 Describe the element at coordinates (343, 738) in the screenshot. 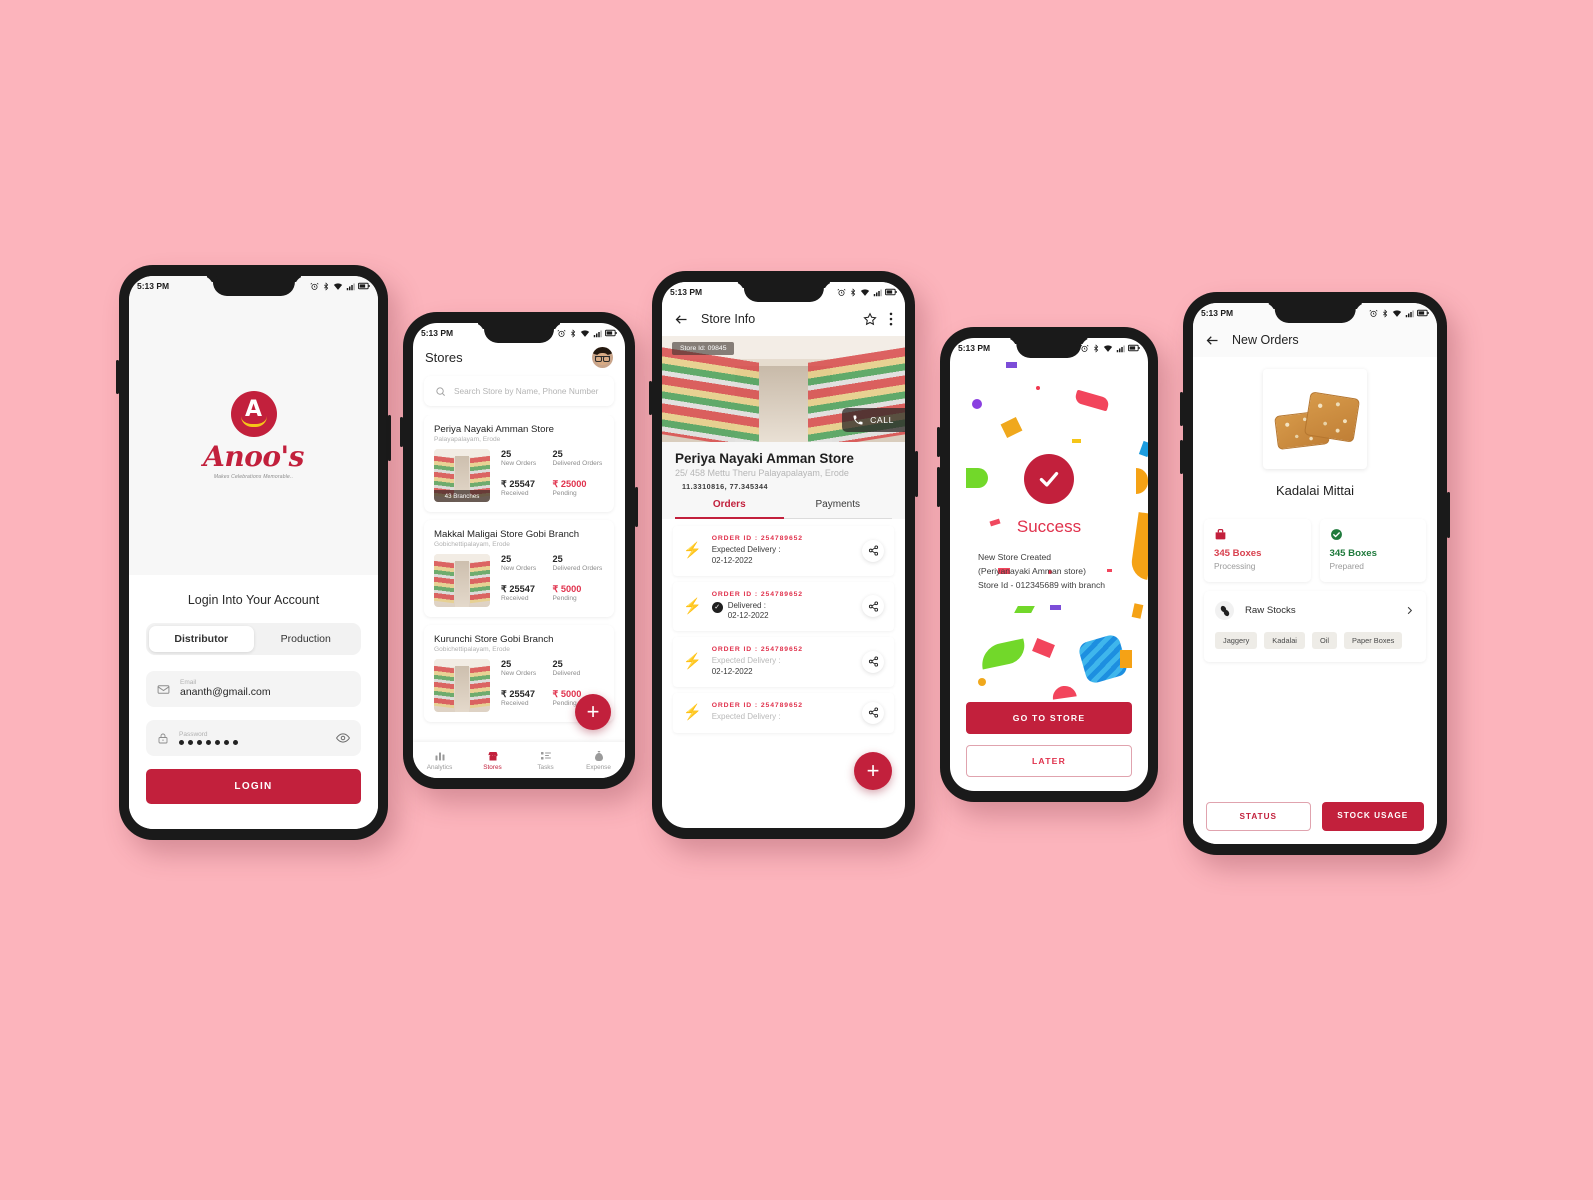

I see `eye-icon` at that location.